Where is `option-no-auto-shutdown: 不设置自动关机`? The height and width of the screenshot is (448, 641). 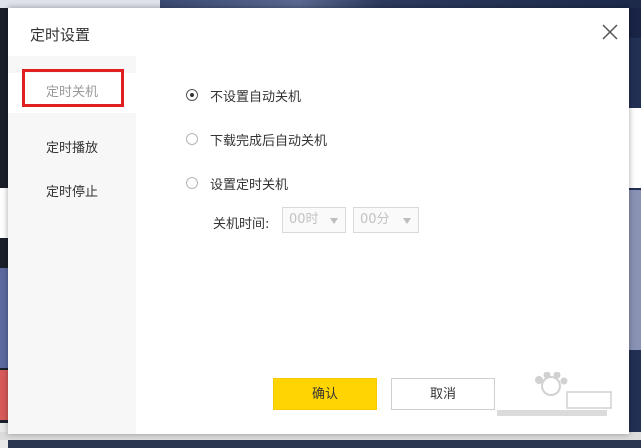
option-no-auto-shutdown: 不设置自动关机 is located at coordinates (243, 95).